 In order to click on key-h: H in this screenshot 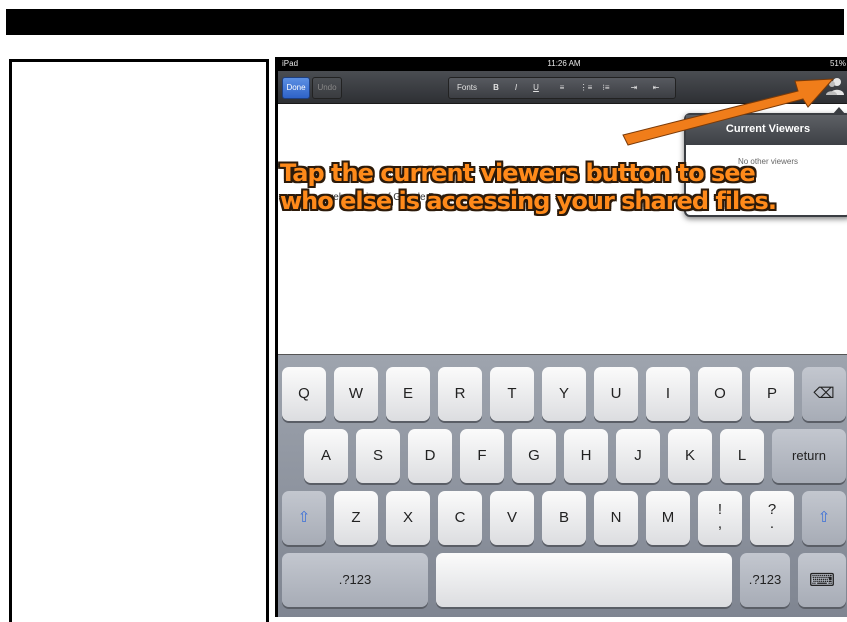, I will do `click(586, 456)`.